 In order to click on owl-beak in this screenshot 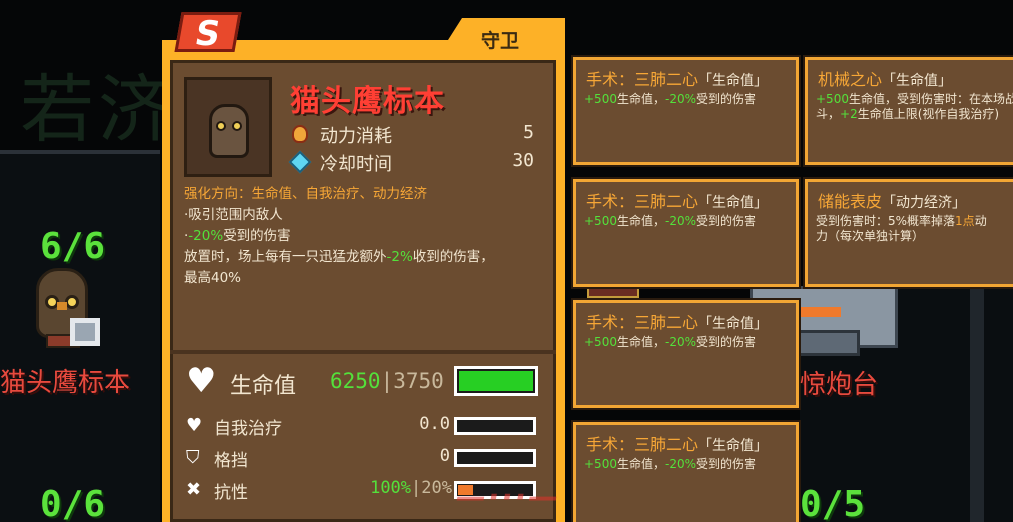, I will do `click(62, 306)`.